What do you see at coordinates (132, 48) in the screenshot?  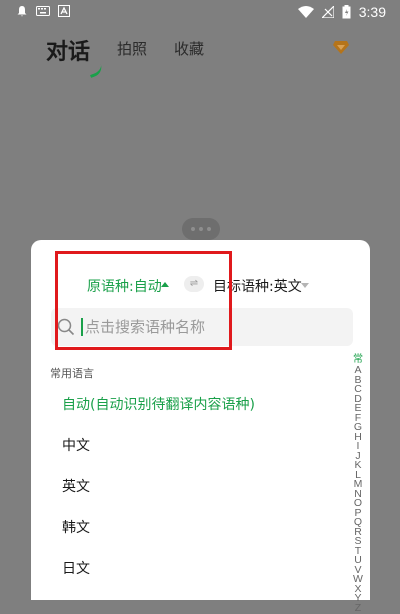 I see `tab-photo: 拍照` at bounding box center [132, 48].